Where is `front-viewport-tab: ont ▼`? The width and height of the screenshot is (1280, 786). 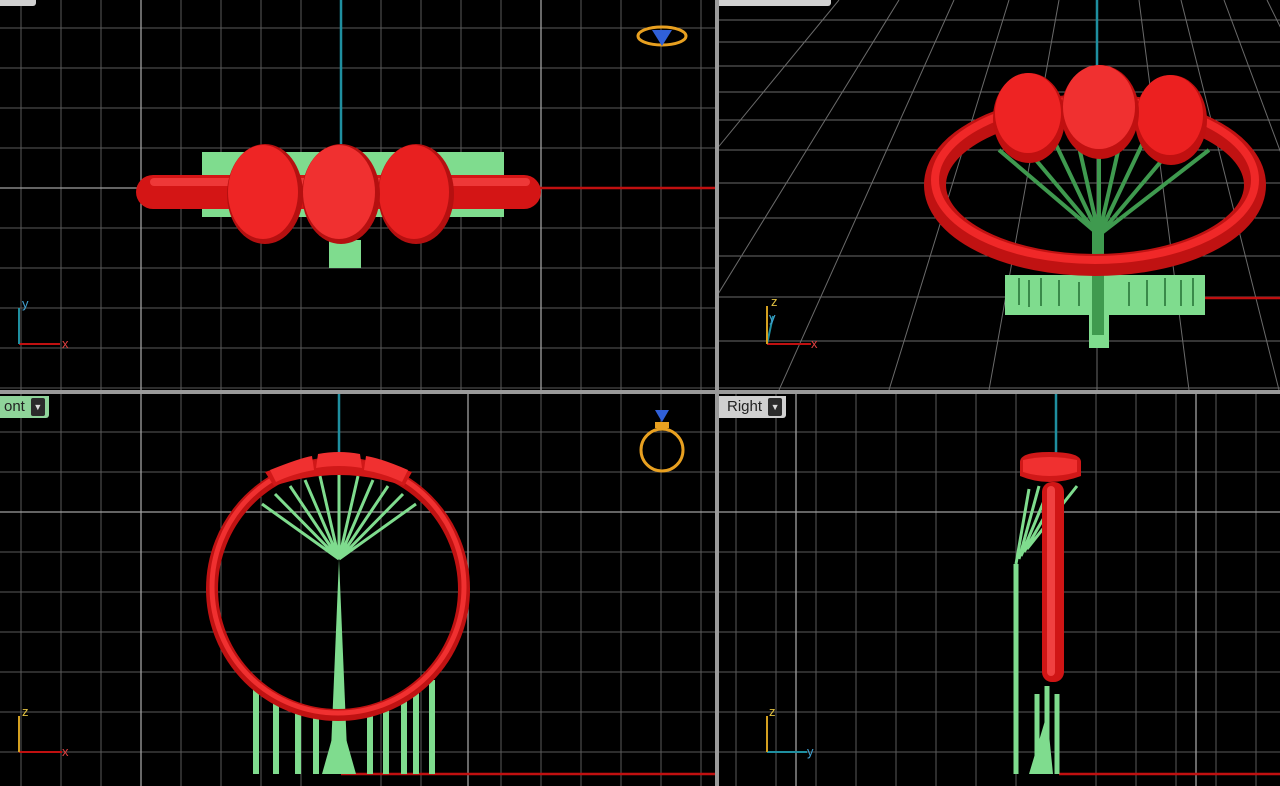
front-viewport-tab: ont ▼ is located at coordinates (24, 407).